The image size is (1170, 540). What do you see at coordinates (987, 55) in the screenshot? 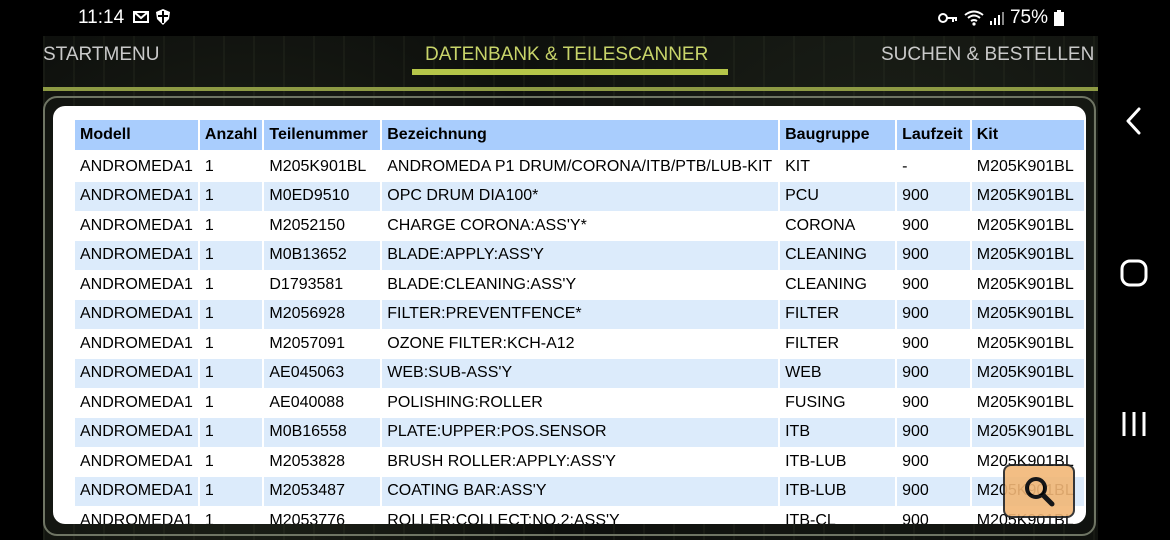
I see `tab-suchen-bestellen: SUCHEN & BESTELLEN` at bounding box center [987, 55].